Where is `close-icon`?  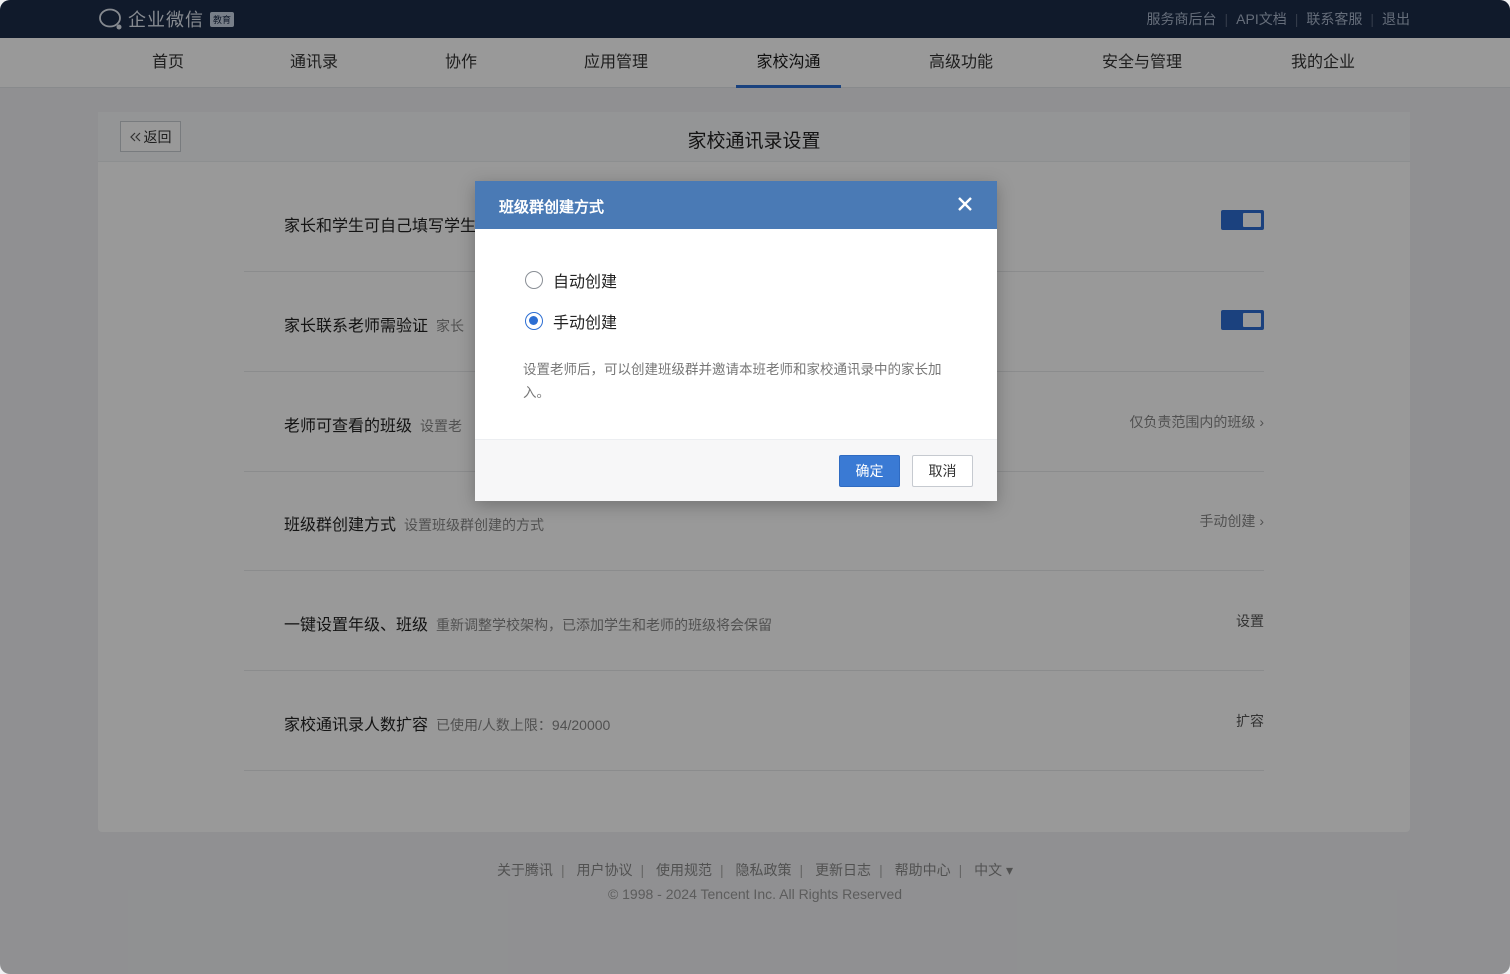 close-icon is located at coordinates (965, 204).